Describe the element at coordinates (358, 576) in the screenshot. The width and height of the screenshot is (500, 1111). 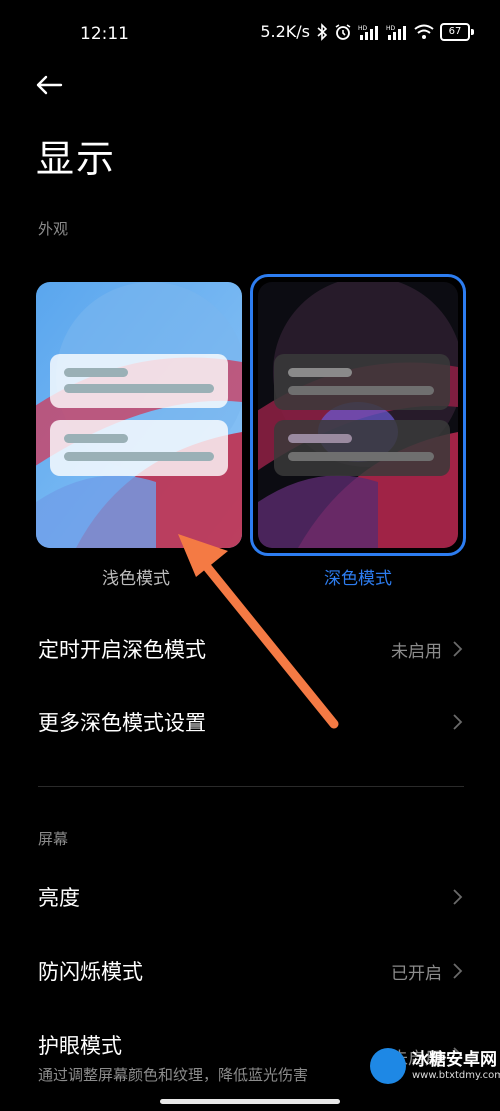
I see `dark-mode-label: 深色模式` at that location.